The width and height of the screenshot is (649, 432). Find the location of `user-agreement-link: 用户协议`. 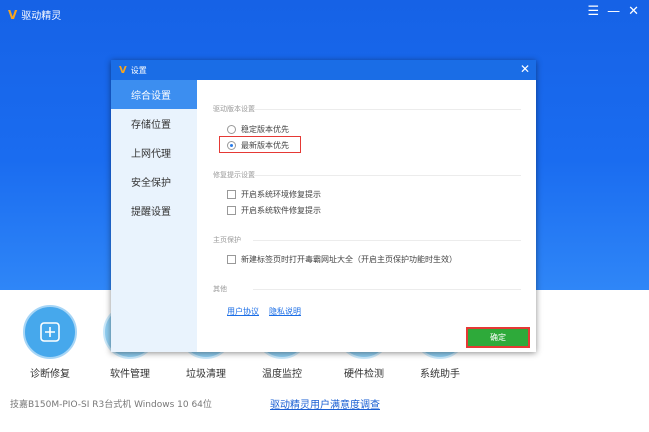

user-agreement-link: 用户协议 is located at coordinates (243, 311).